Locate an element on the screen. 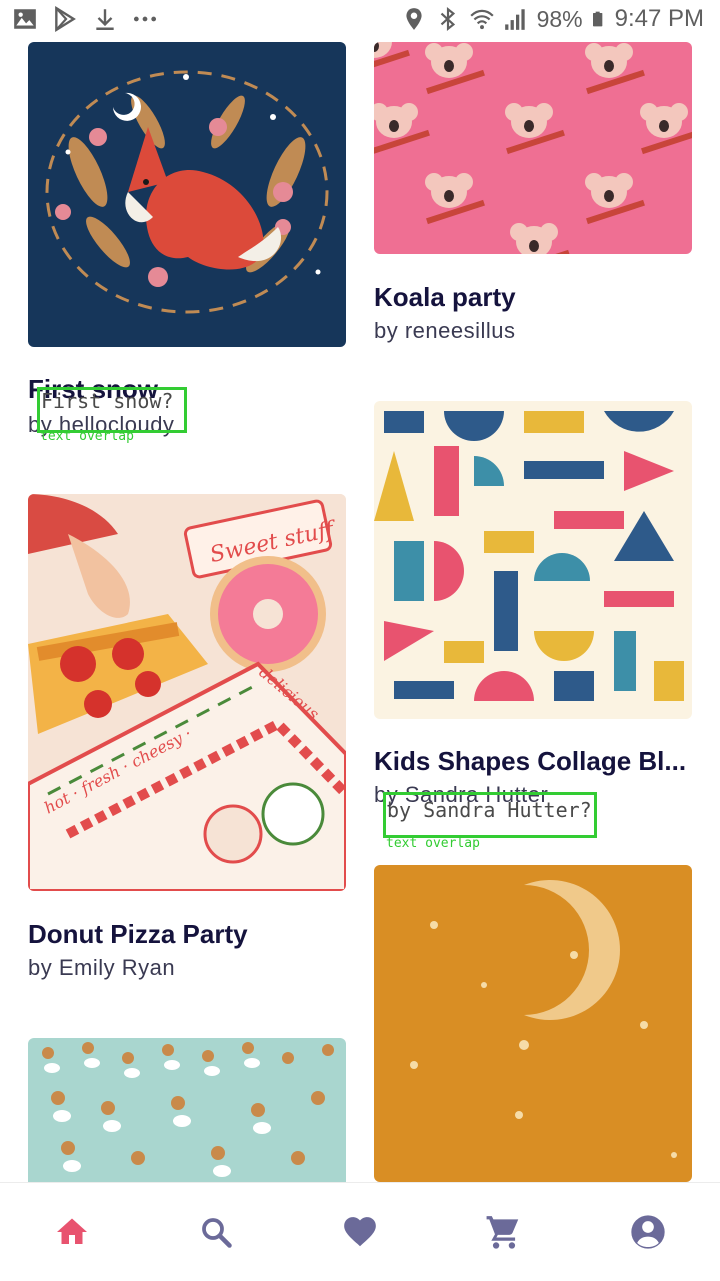 The height and width of the screenshot is (1281, 720). bluetooth-icon is located at coordinates (447, 19).